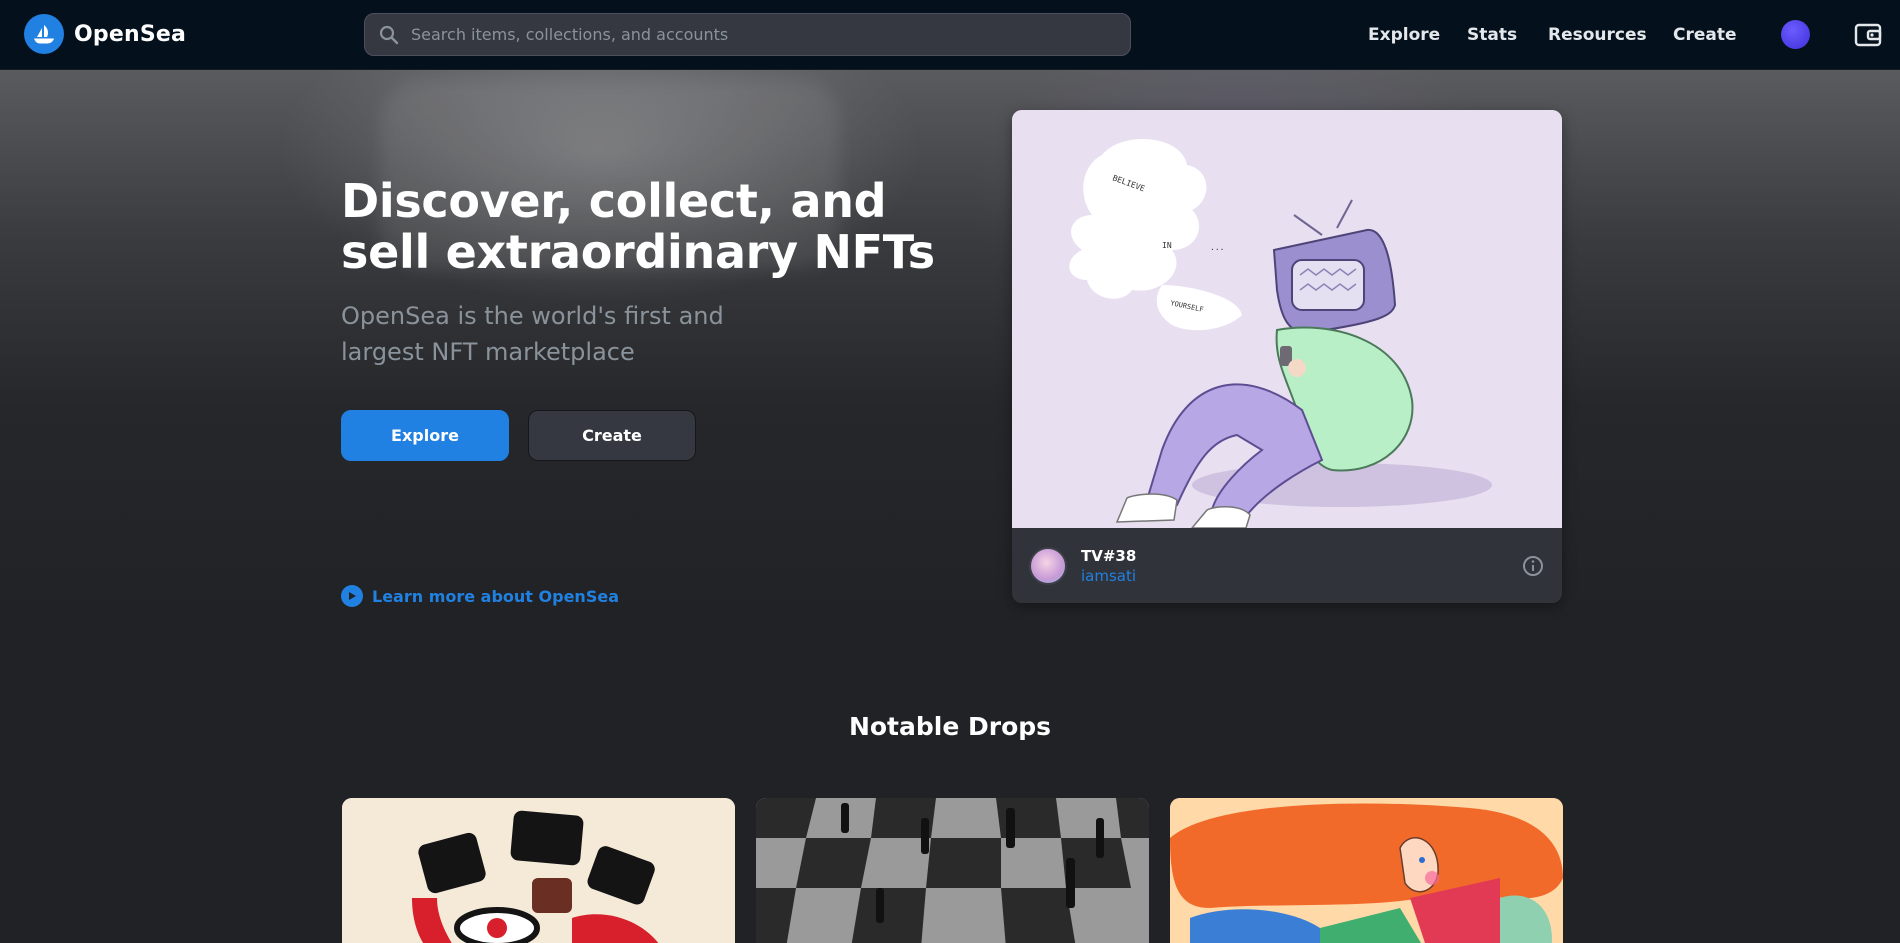 The image size is (1900, 943). I want to click on brand-logo: OpenSea, so click(105, 34).